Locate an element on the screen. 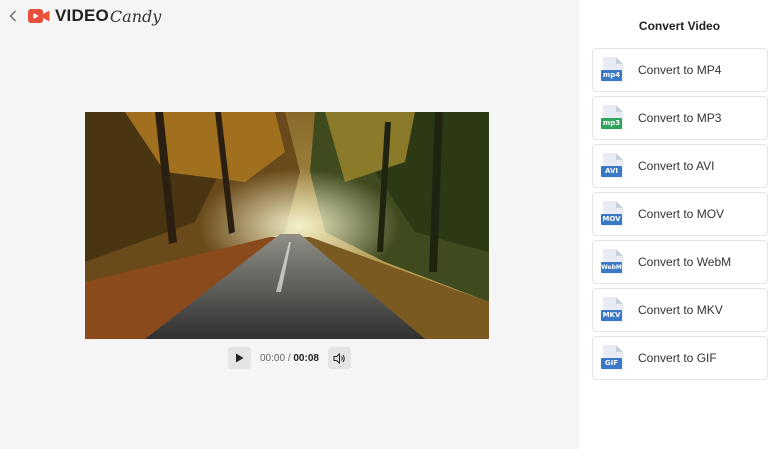 The height and width of the screenshot is (449, 780). current-time: 00:00 is located at coordinates (273, 358).